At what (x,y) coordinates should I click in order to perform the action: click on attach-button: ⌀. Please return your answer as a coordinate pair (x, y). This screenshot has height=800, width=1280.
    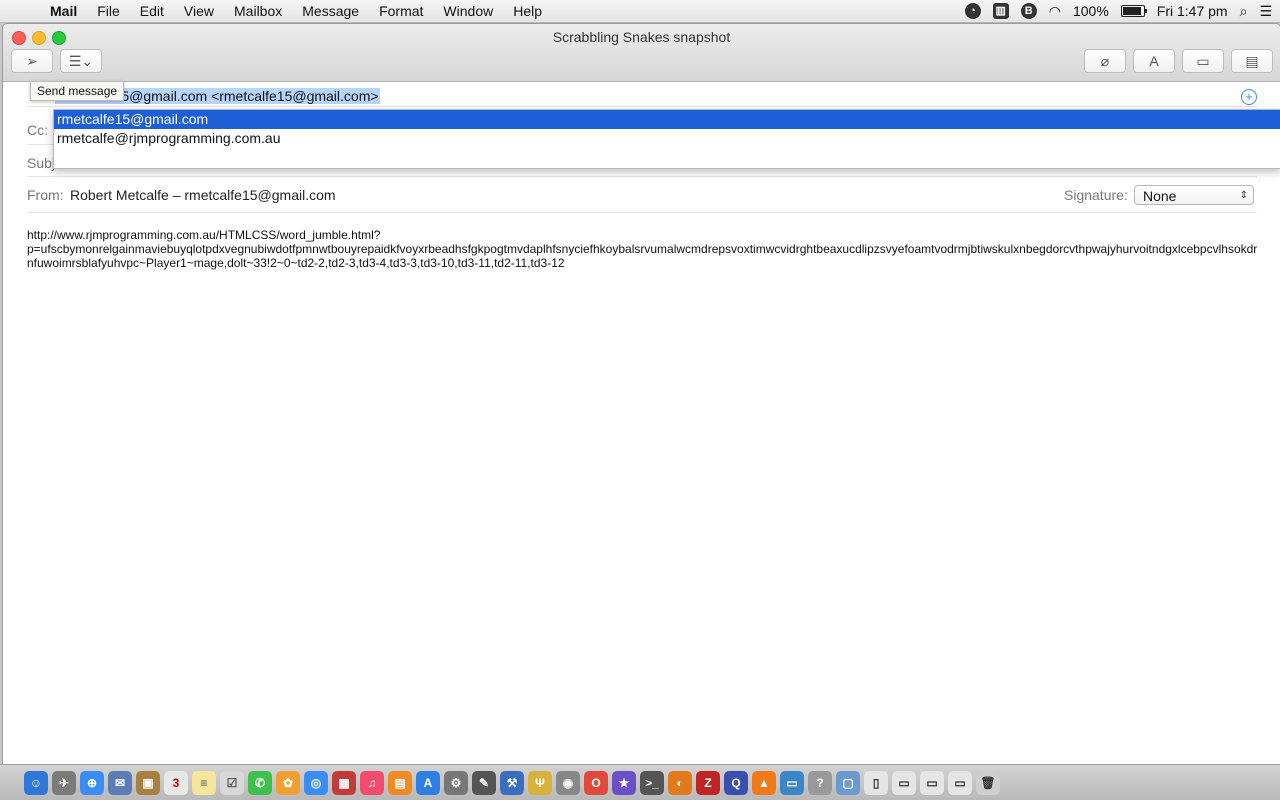
    Looking at the image, I should click on (1105, 61).